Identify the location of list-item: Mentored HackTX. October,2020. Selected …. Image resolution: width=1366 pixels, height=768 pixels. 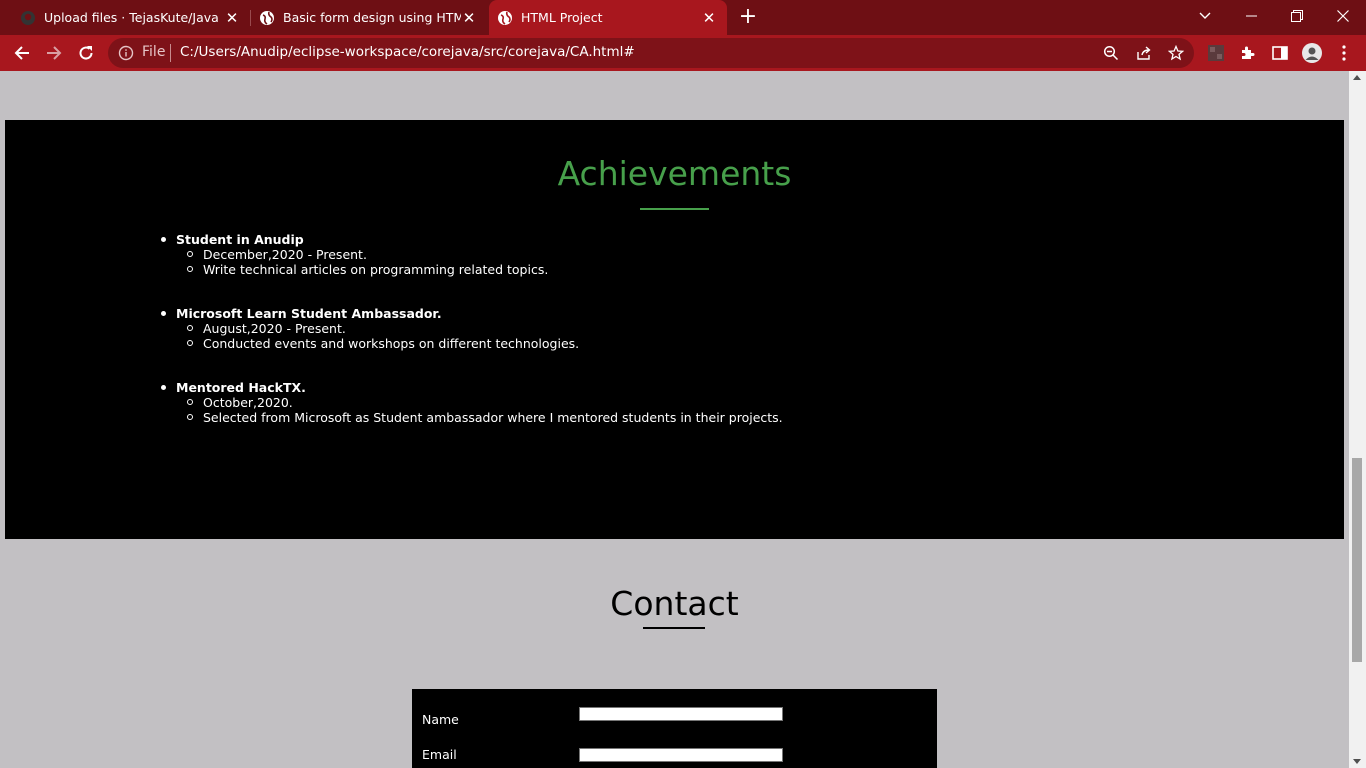
(459, 402).